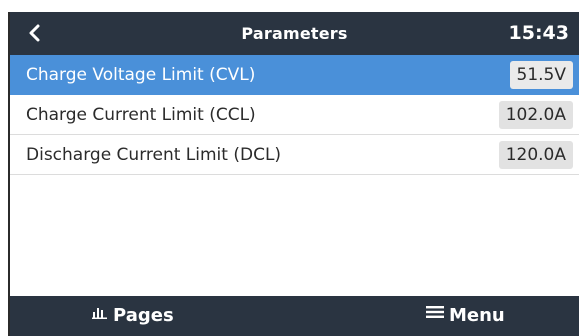 This screenshot has height=336, width=581. What do you see at coordinates (541, 75) in the screenshot?
I see `list-item-value: 51.5V` at bounding box center [541, 75].